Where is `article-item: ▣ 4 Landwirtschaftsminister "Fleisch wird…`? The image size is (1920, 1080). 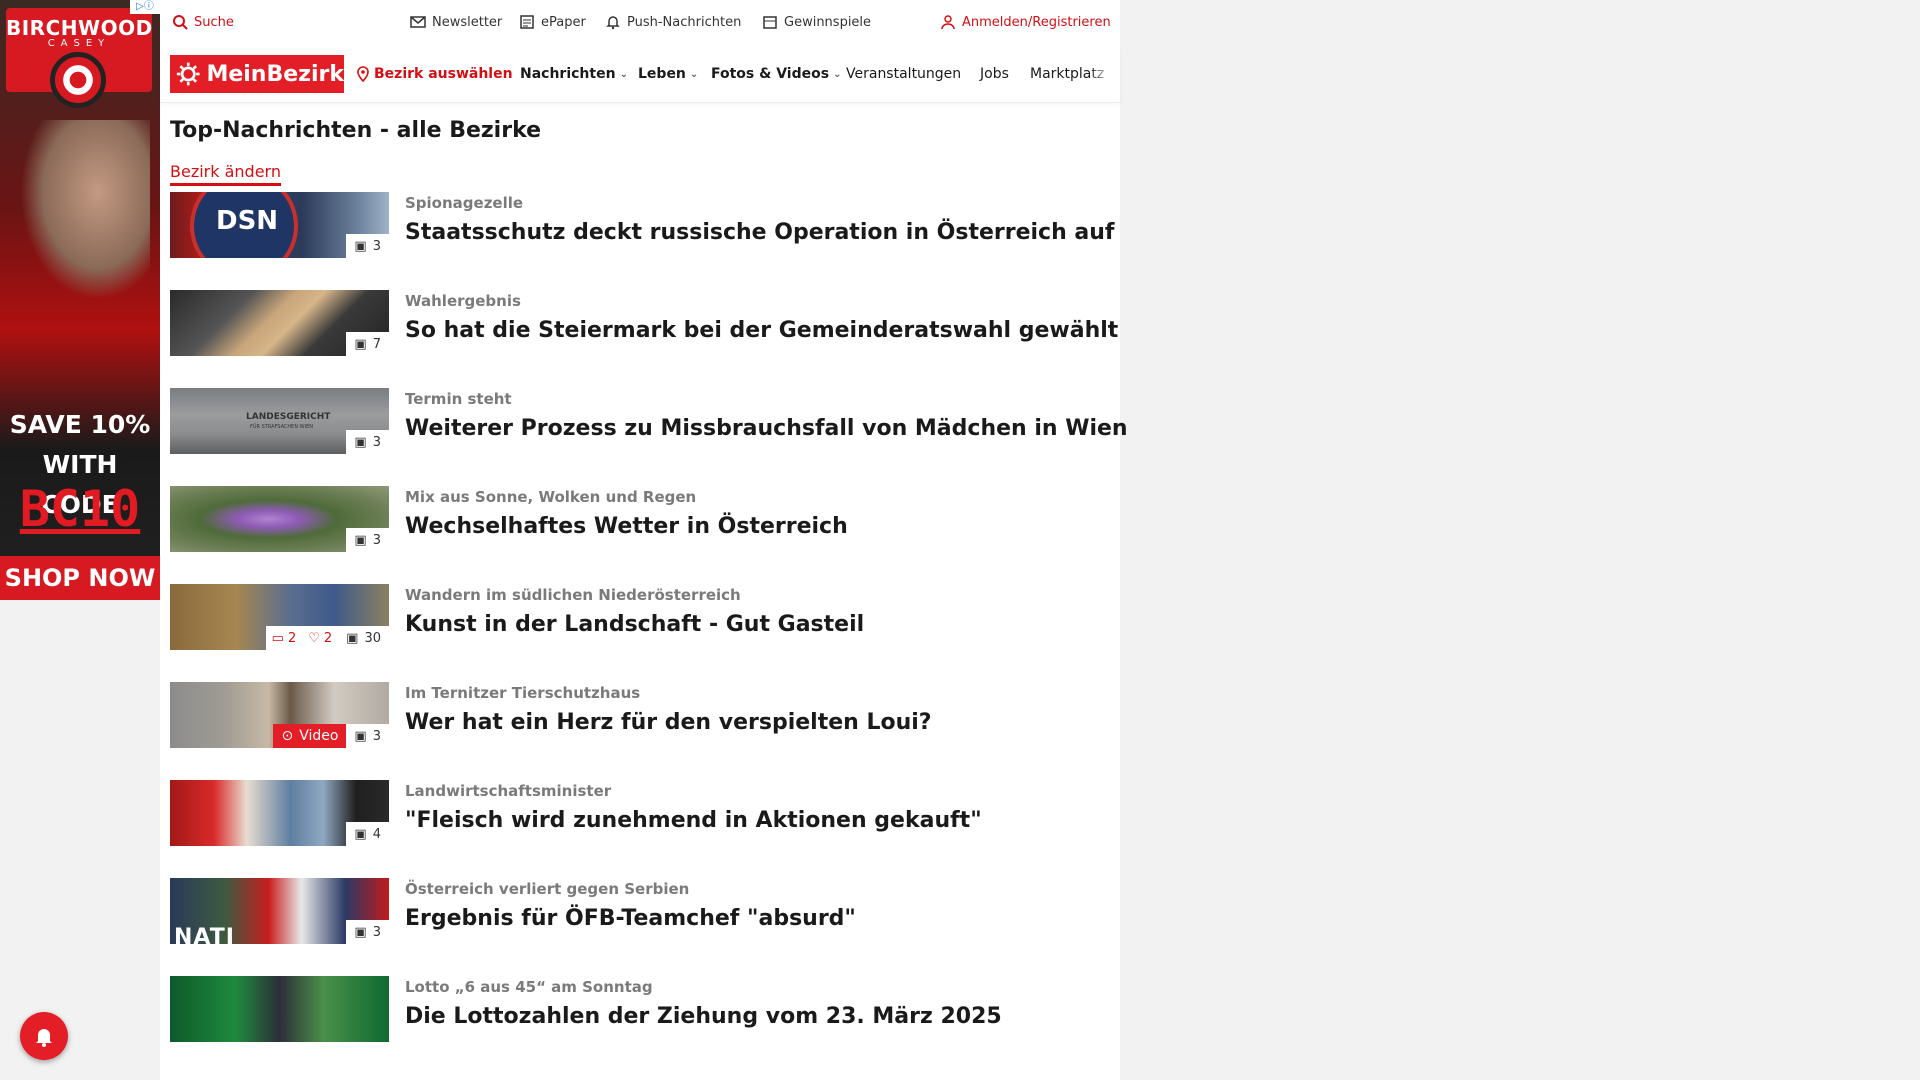 article-item: ▣ 4 Landwirtschaftsminister "Fleisch wird… is located at coordinates (640, 829).